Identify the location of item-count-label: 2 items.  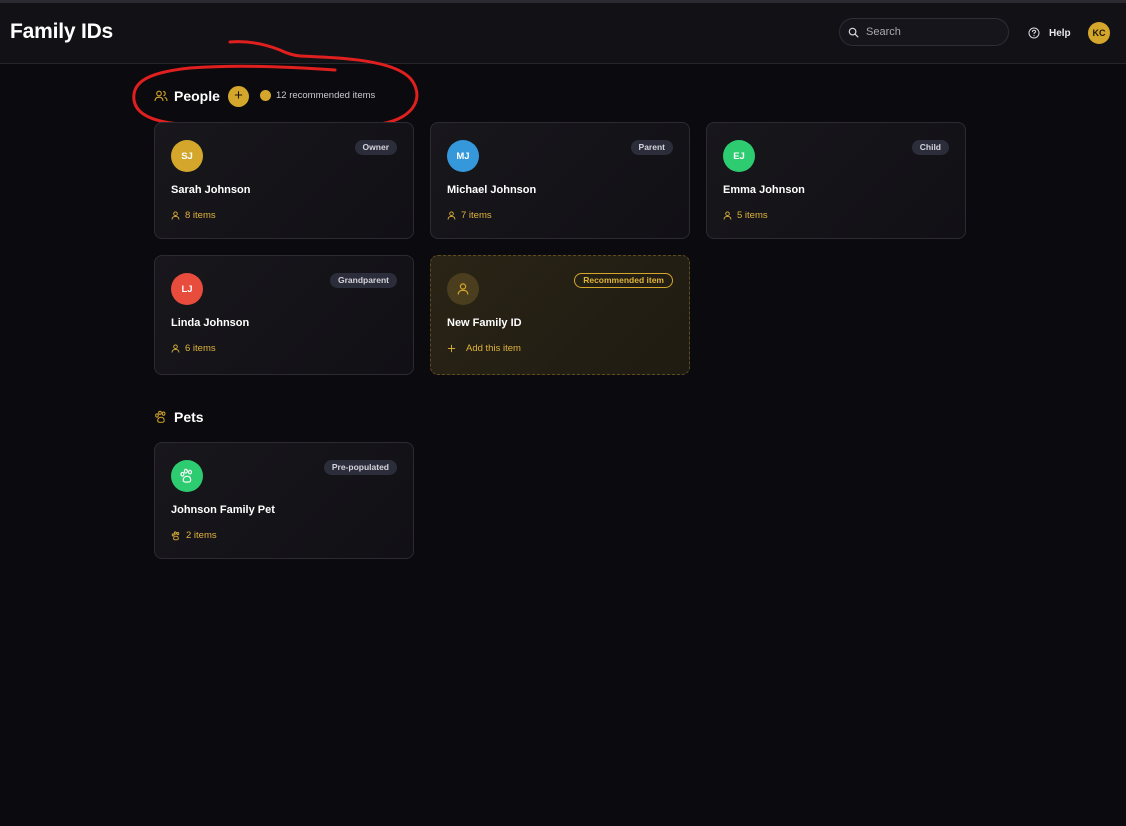
(201, 535).